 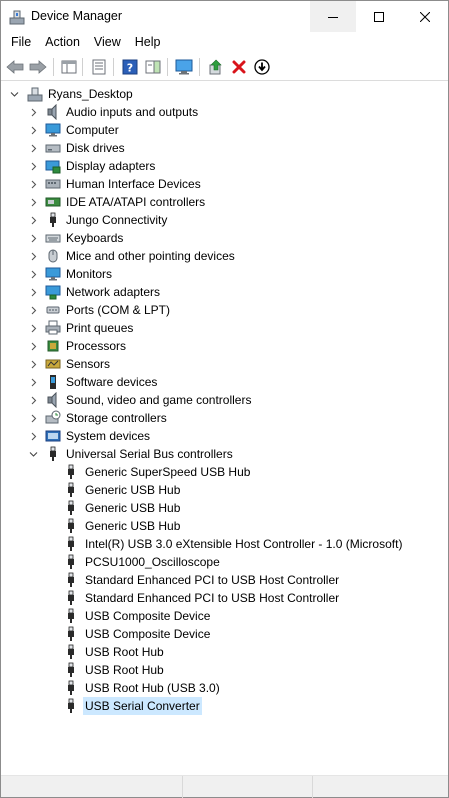 I want to click on minimize-button, so click(x=333, y=16).